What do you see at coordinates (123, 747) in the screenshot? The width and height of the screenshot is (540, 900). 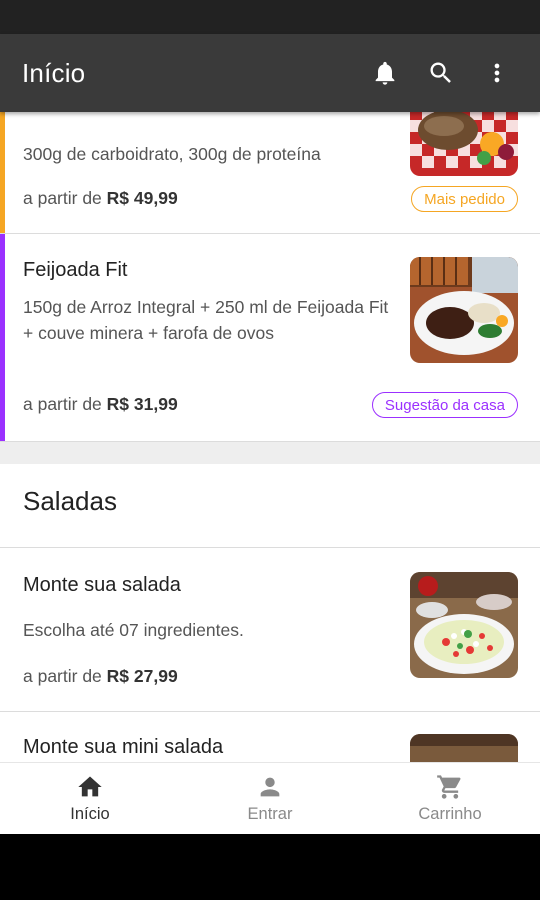 I see `item-name: Monte sua mini salada` at bounding box center [123, 747].